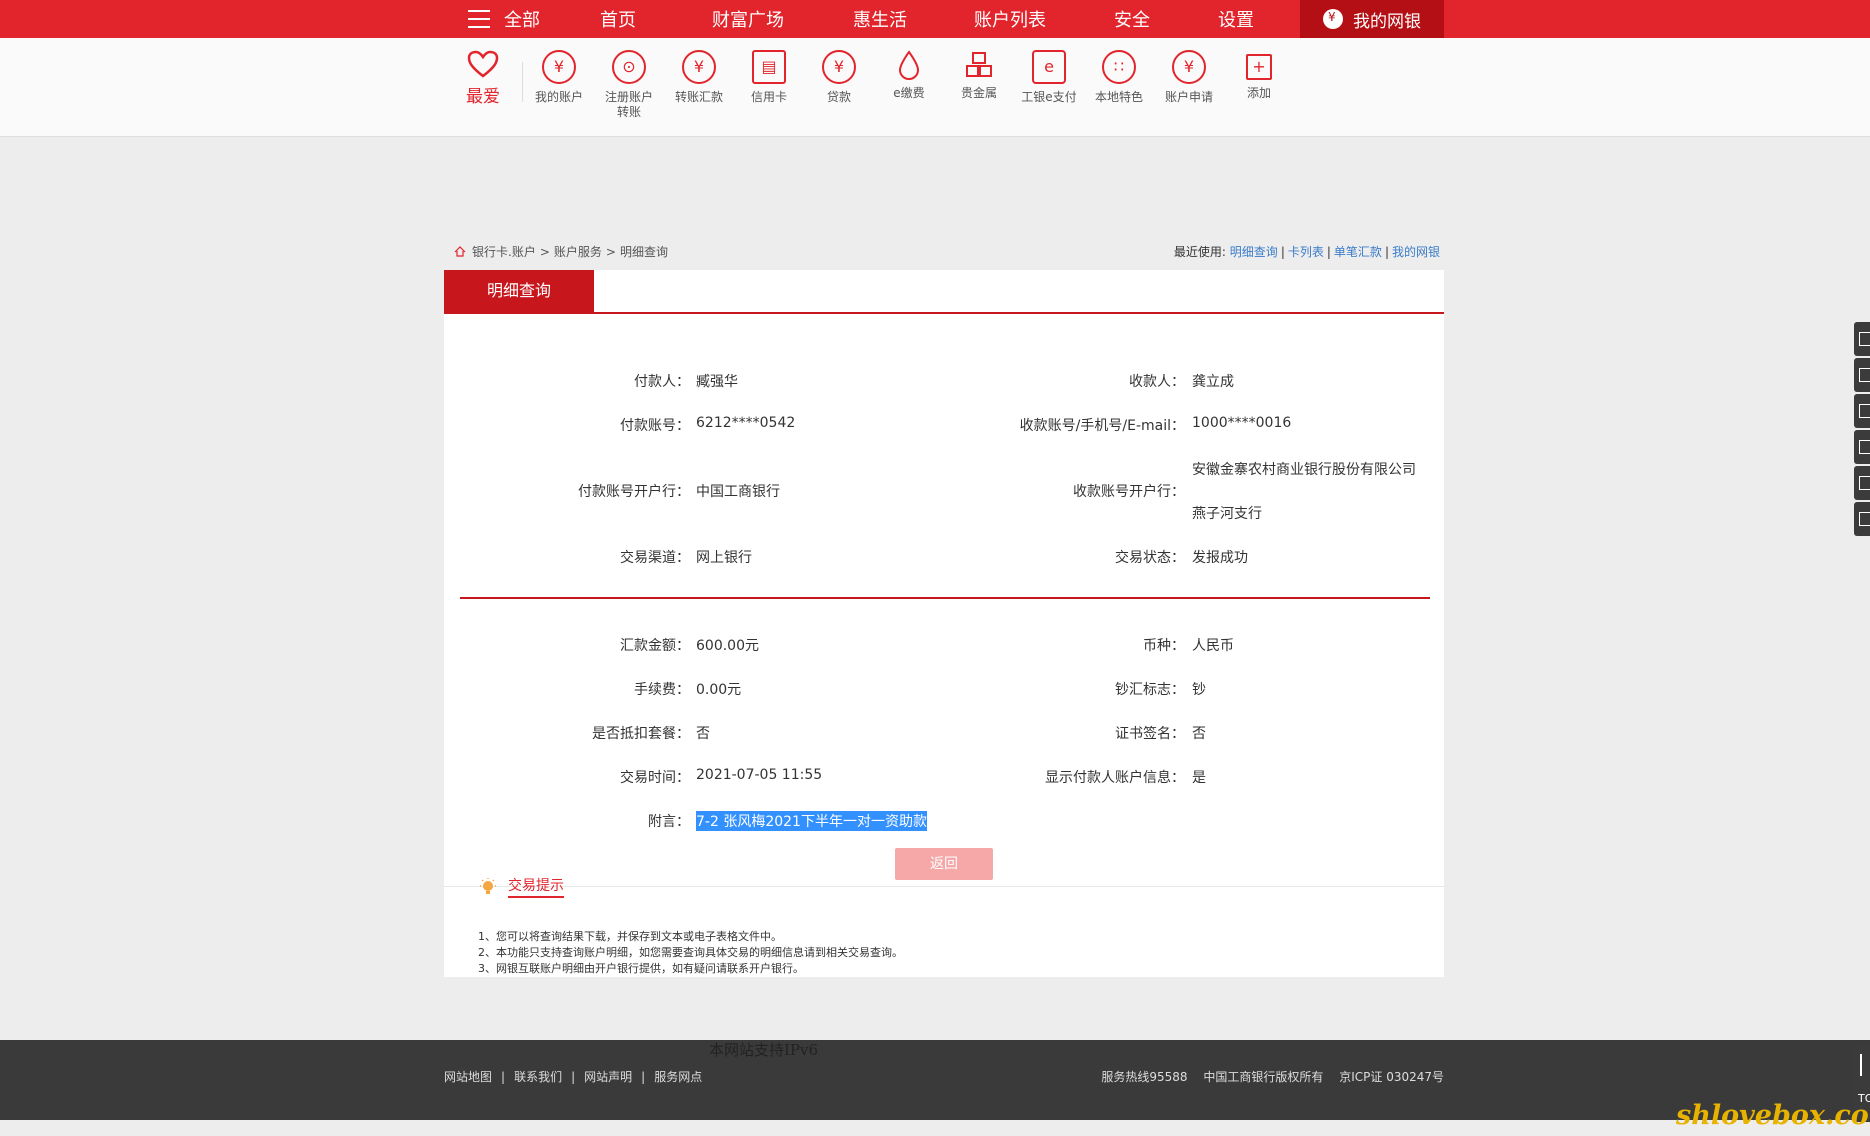 Image resolution: width=1870 pixels, height=1136 pixels. What do you see at coordinates (578, 251) in the screenshot?
I see `breadcrumb-item-account-service: 账户服务` at bounding box center [578, 251].